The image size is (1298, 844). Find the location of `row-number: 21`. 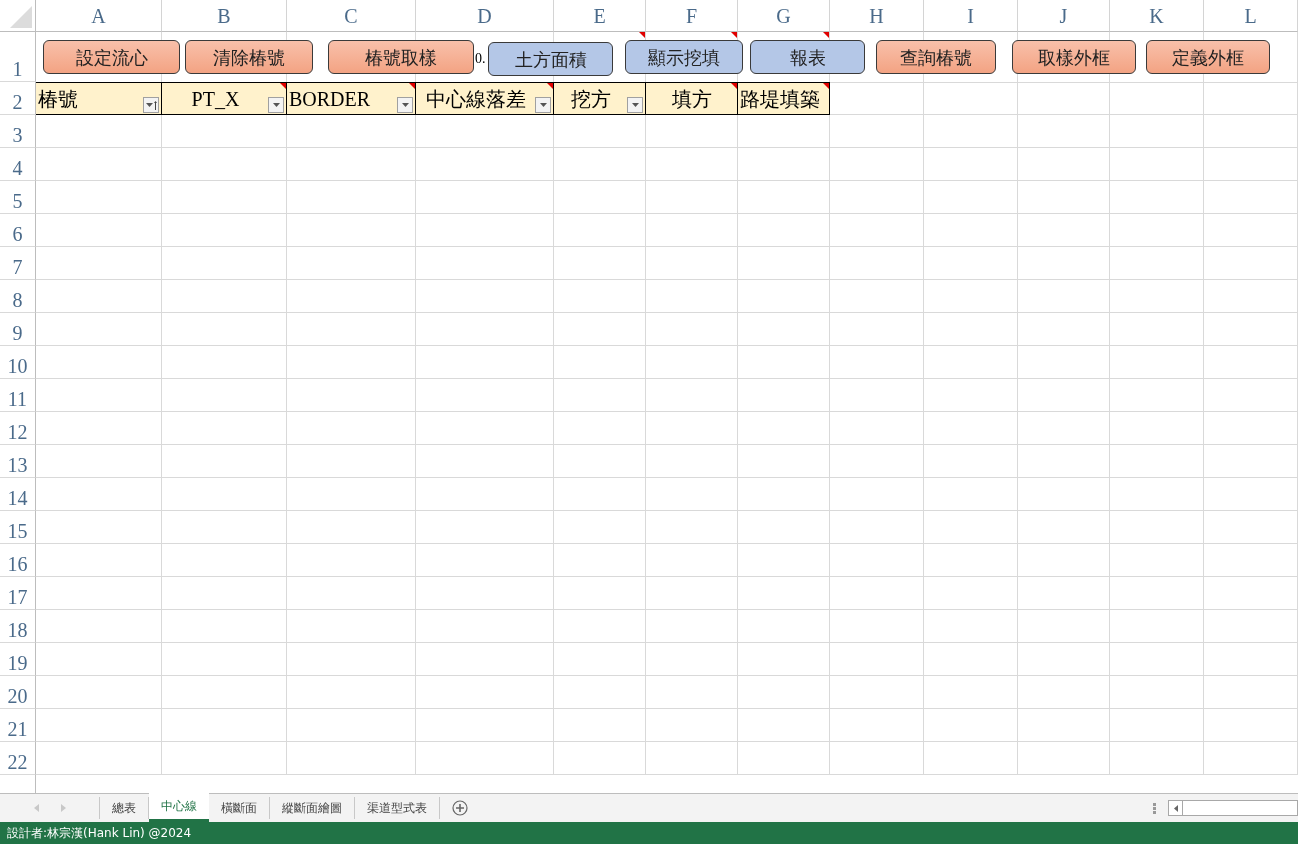

row-number: 21 is located at coordinates (17, 729).